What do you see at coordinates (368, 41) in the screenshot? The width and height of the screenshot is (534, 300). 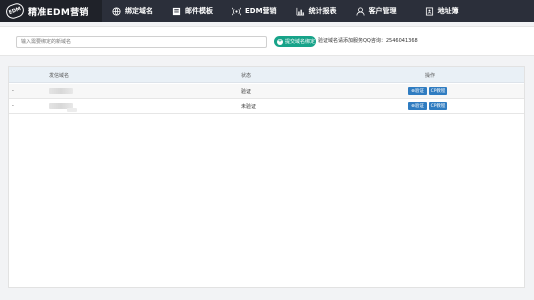 I see `verify-hint-text: 验证域名请添加服务QQ咨询：2546041368` at bounding box center [368, 41].